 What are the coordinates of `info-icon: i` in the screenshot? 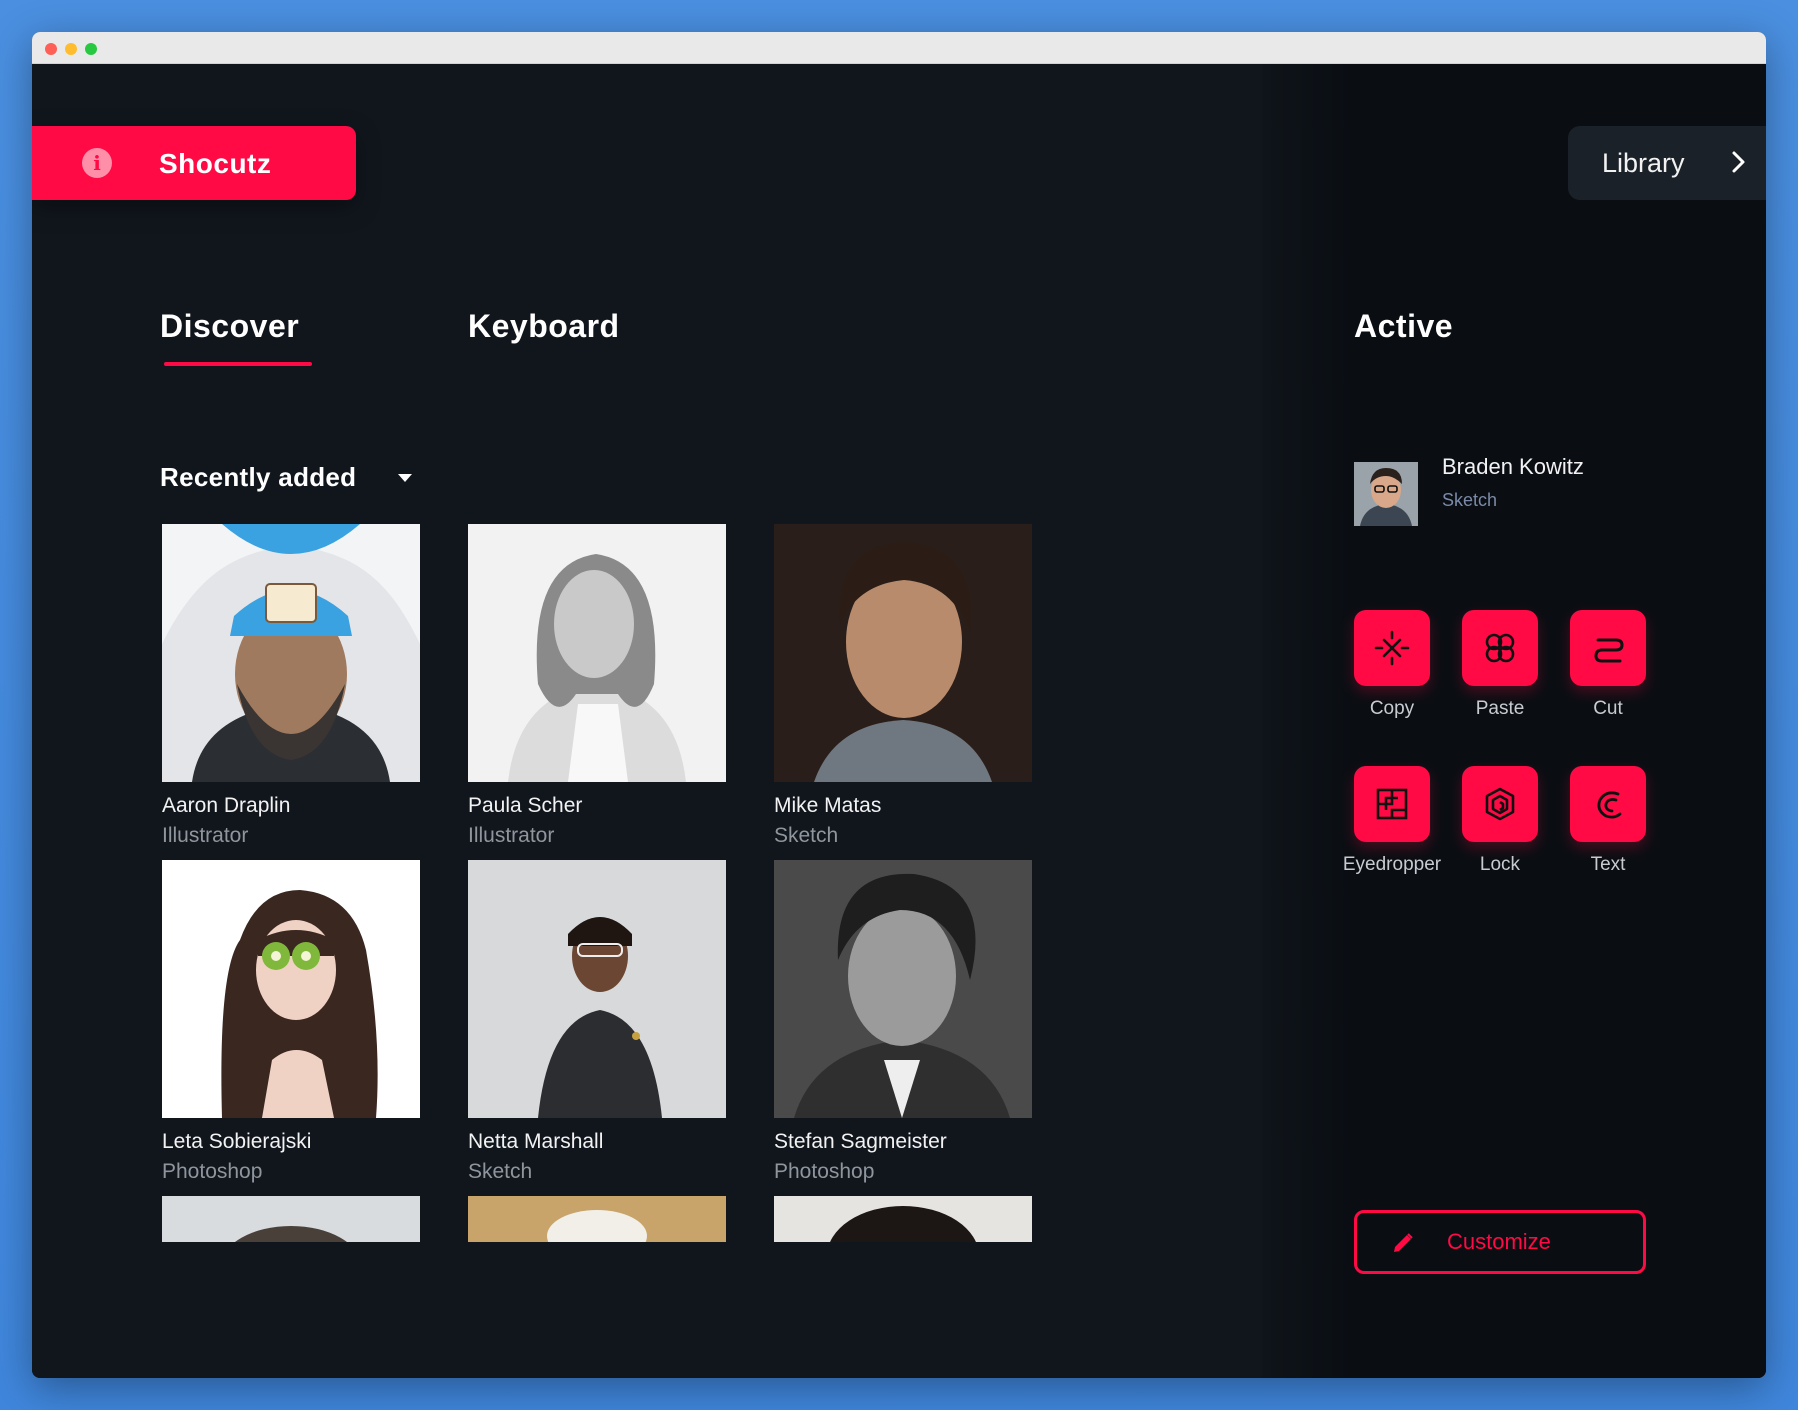 It's located at (97, 163).